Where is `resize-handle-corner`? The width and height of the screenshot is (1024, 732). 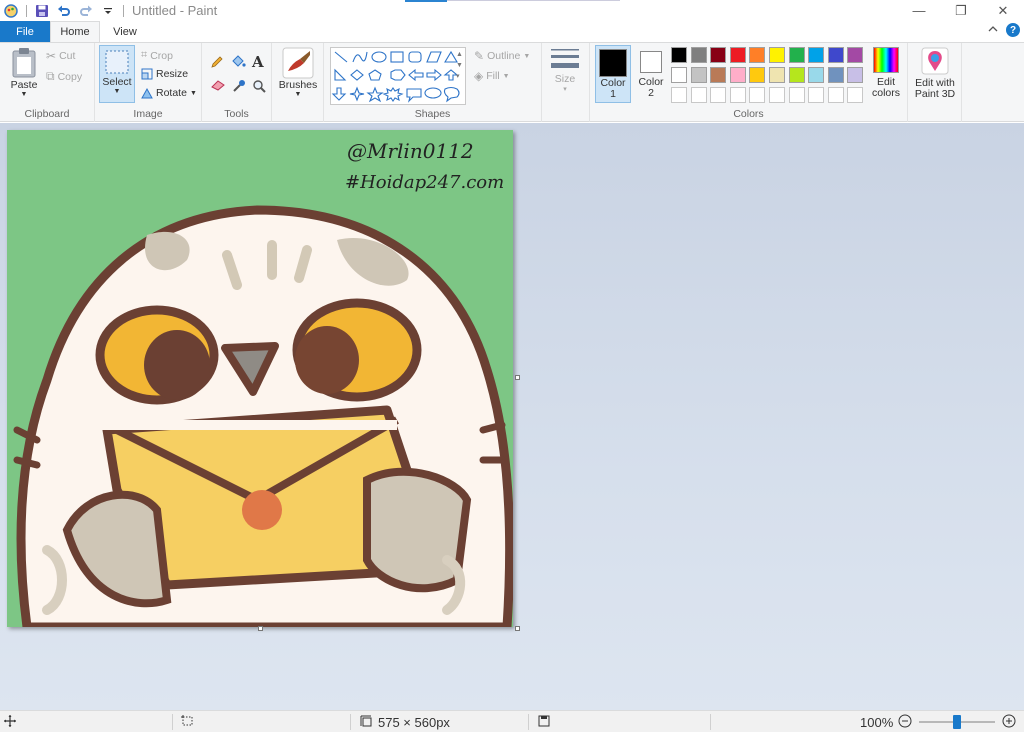 resize-handle-corner is located at coordinates (517, 628).